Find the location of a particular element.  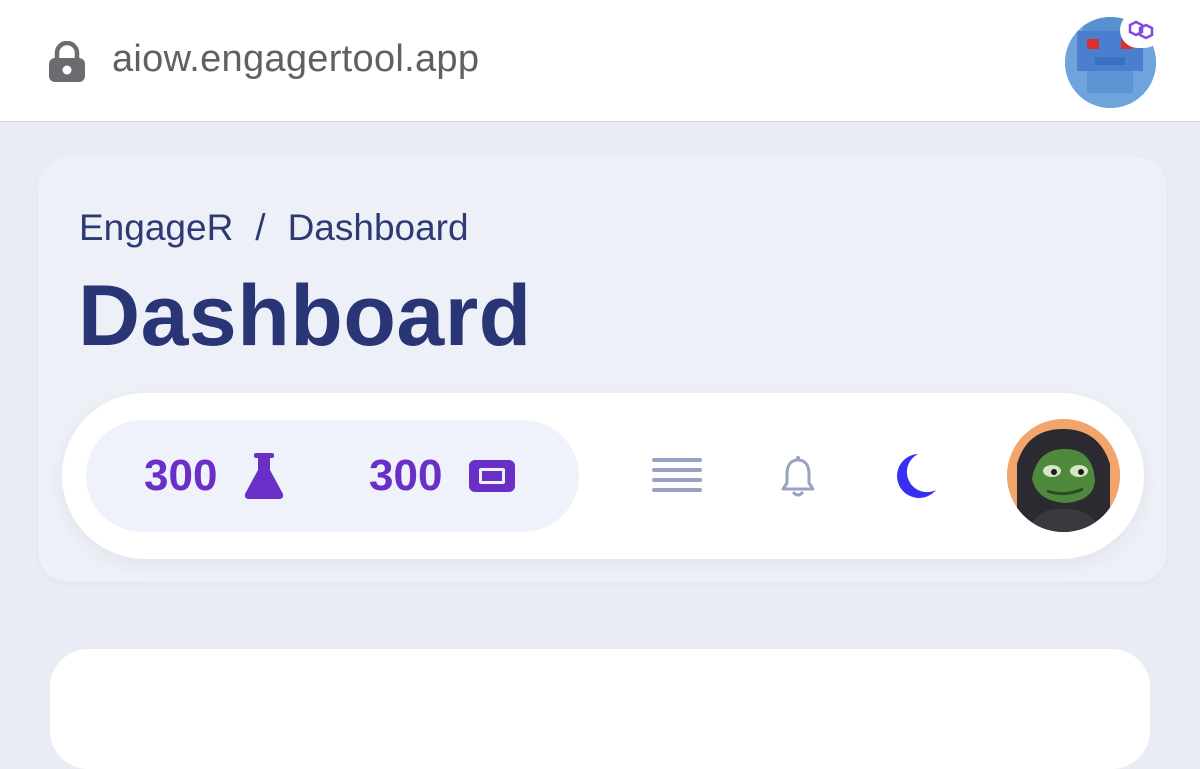

ticket-balance-value: 300 is located at coordinates (406, 475).